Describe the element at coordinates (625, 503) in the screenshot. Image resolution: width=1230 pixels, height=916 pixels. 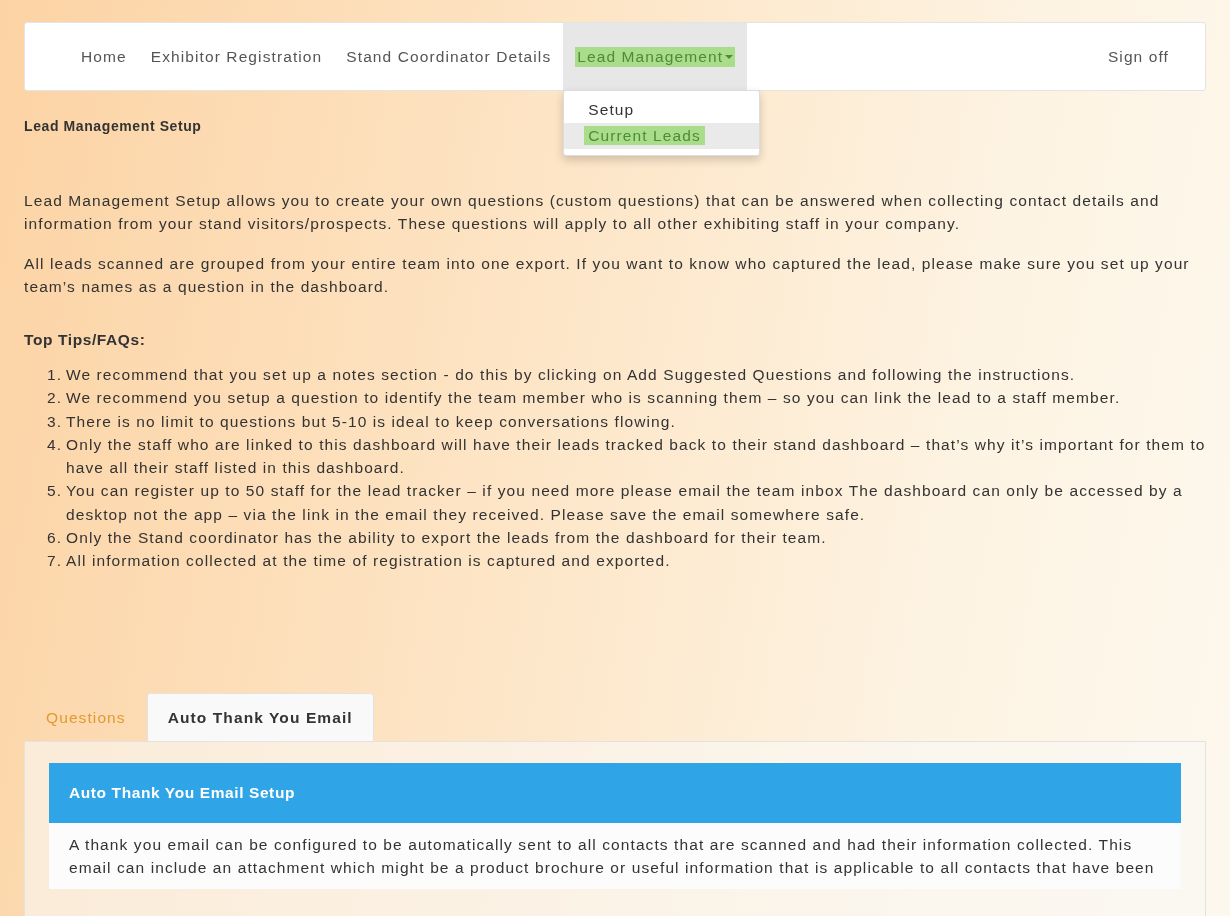
I see `list-text: You can register up to 50 staff for the lead tracker – if you need more please email the team inbox The dashboard can only be accessed by a desktop not the app – via the link in the email they received. Please save the email somewhere safe.` at that location.